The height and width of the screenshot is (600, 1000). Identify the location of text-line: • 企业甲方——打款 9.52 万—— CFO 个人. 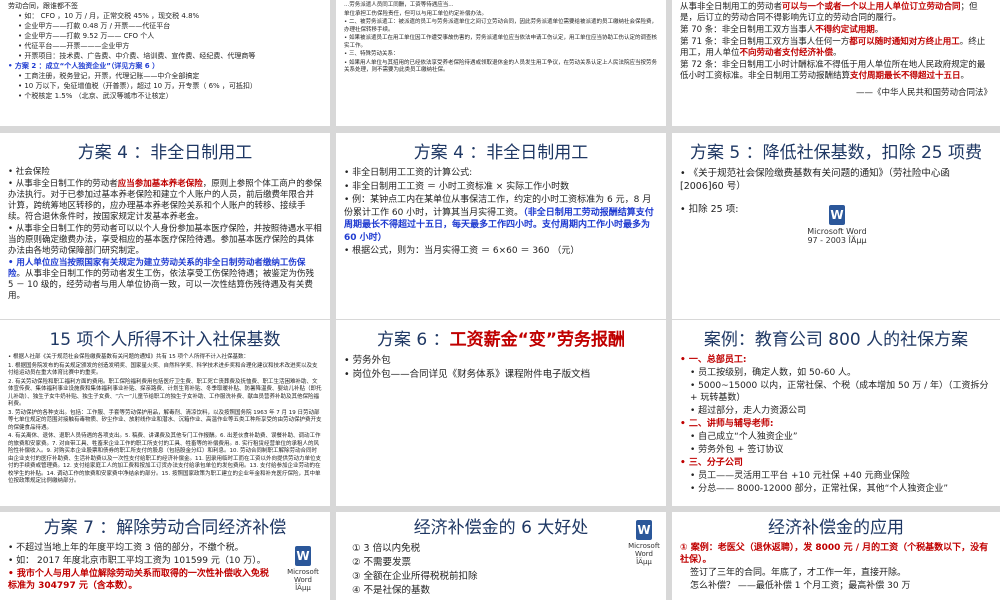
(86, 36).